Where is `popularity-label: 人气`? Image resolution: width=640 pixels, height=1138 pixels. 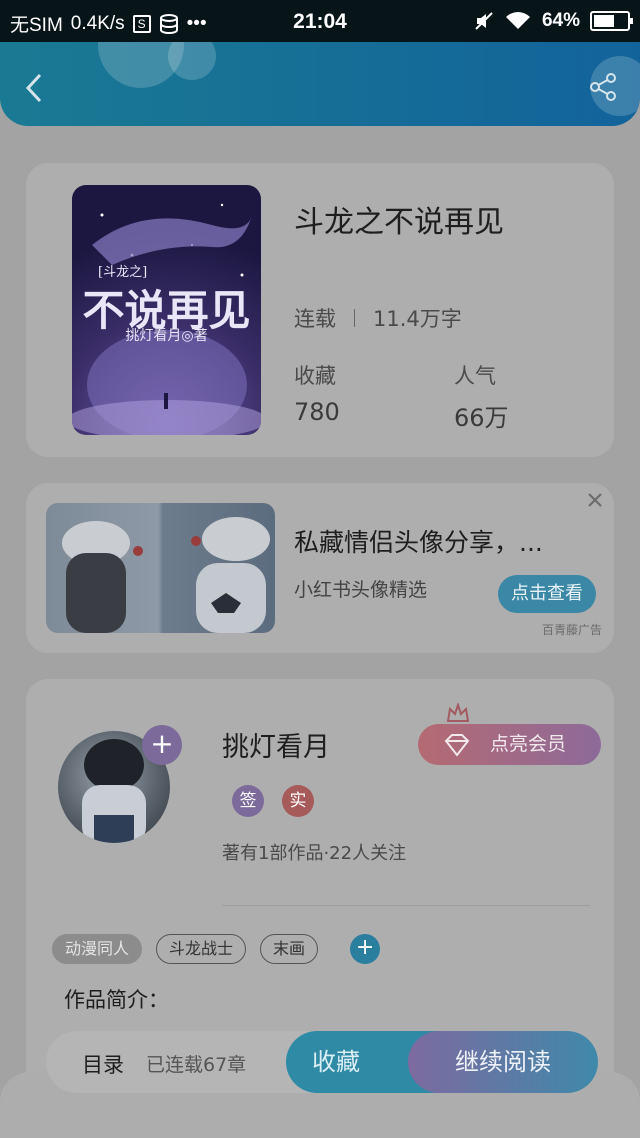 popularity-label: 人气 is located at coordinates (475, 376).